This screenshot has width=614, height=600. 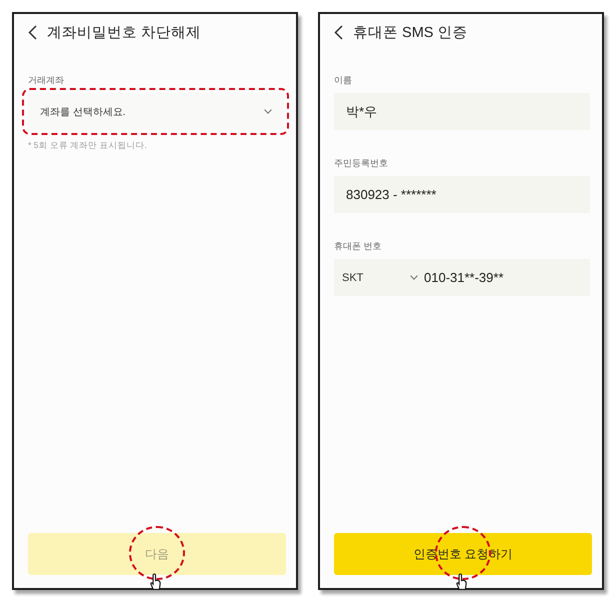 I want to click on screen-title: 계좌비밀번호 차단해제, so click(x=124, y=33).